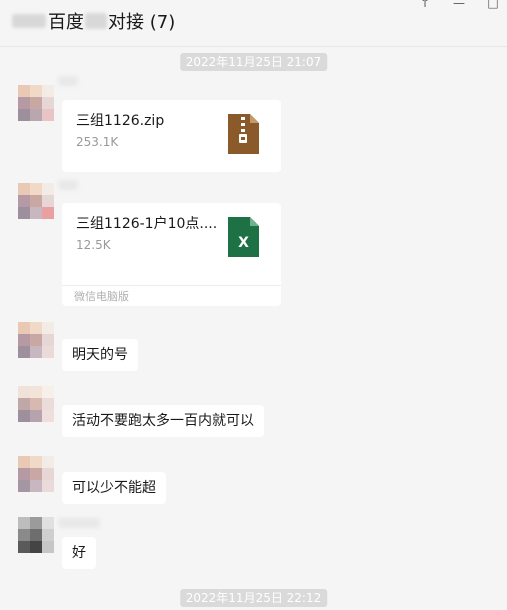 The height and width of the screenshot is (610, 507). Describe the element at coordinates (163, 421) in the screenshot. I see `text-message: 活动不要跑太多一百内就可以` at that location.